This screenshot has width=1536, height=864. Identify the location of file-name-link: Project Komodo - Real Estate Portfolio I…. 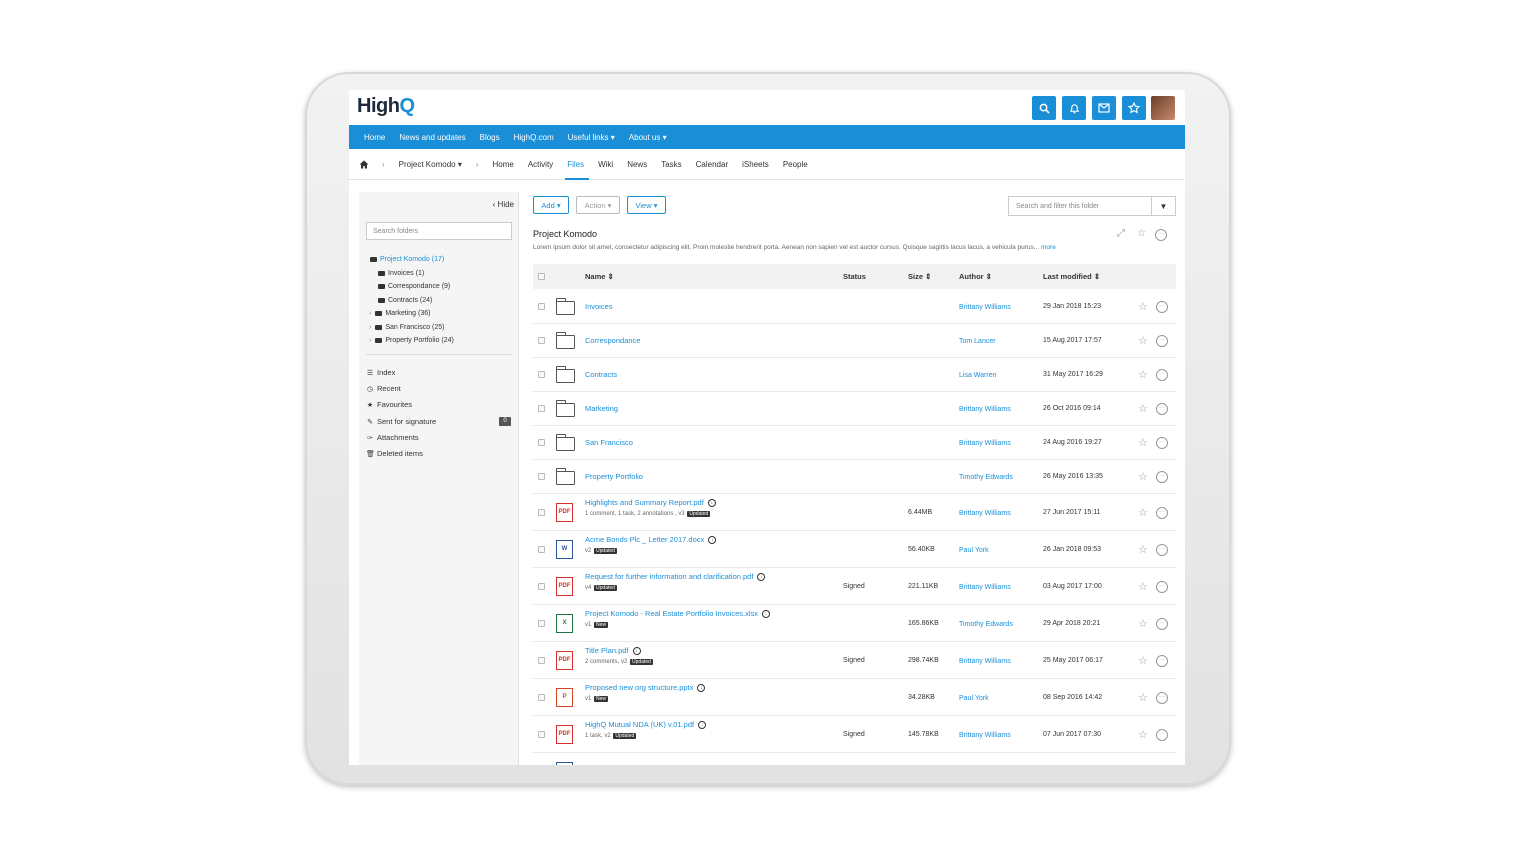
(677, 614).